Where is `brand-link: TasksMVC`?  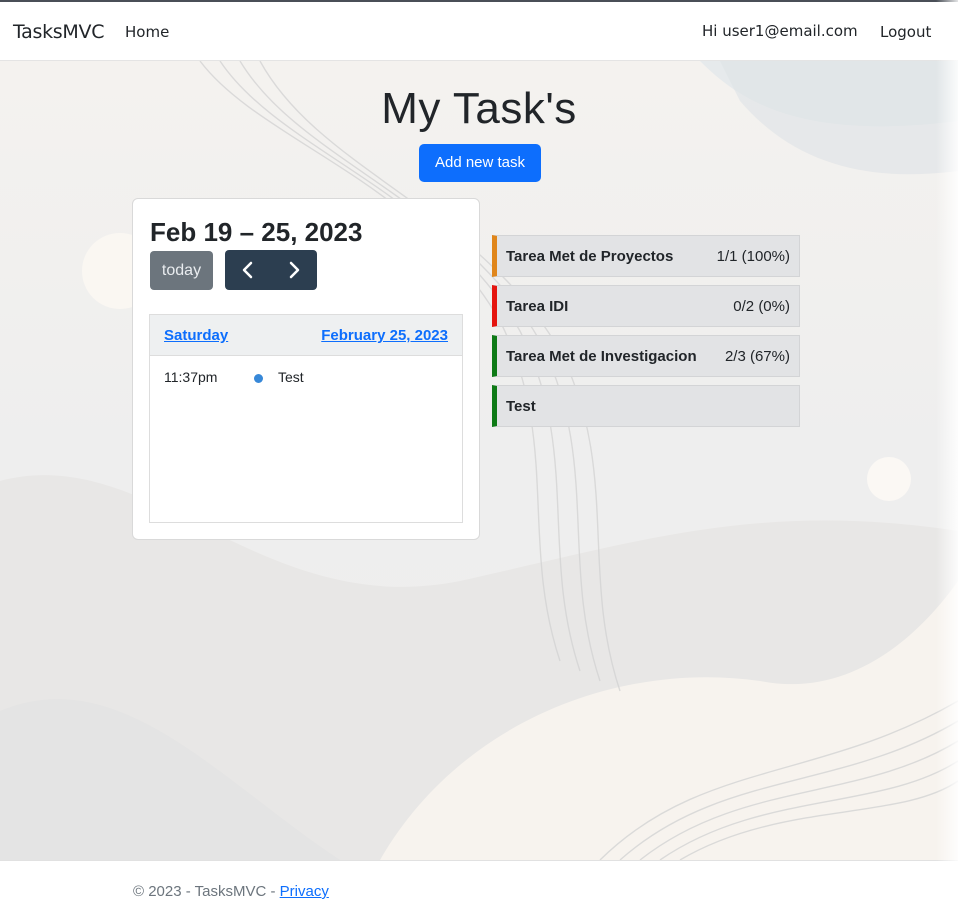 brand-link: TasksMVC is located at coordinates (58, 32).